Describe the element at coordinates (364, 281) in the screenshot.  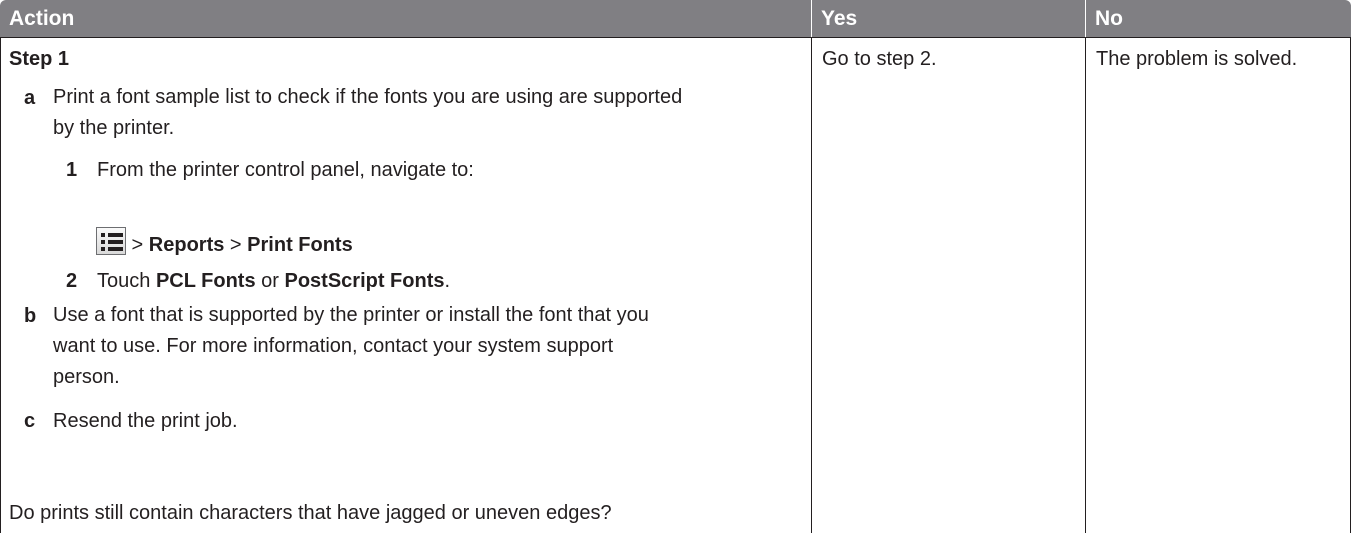
I see `postscript-fonts-label: PostScript Fonts` at that location.